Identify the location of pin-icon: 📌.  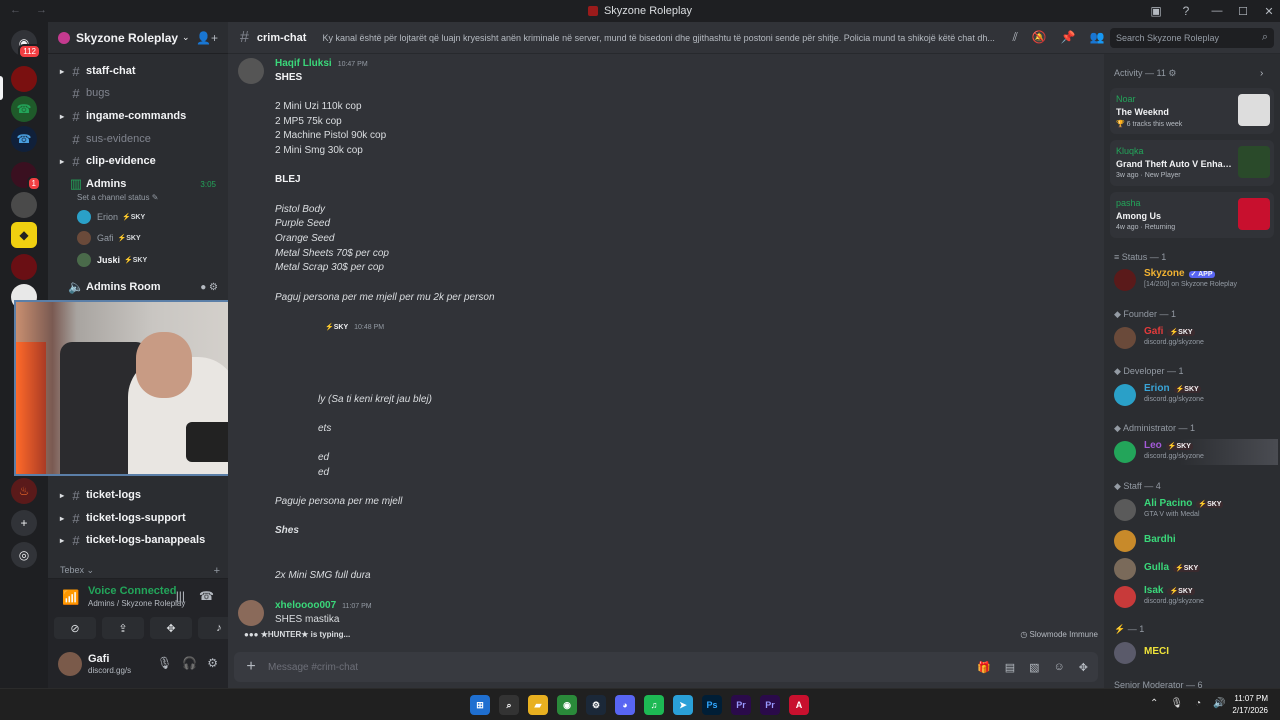
(1068, 37).